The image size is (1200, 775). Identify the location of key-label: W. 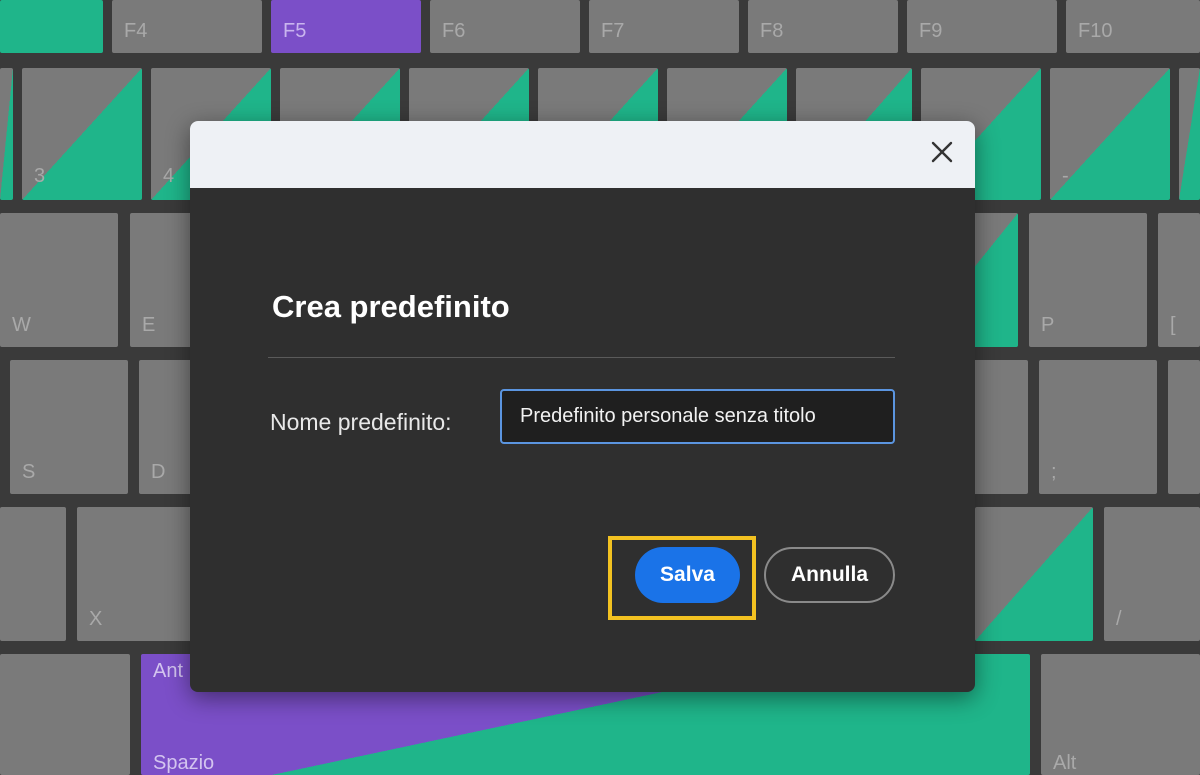
(21, 325).